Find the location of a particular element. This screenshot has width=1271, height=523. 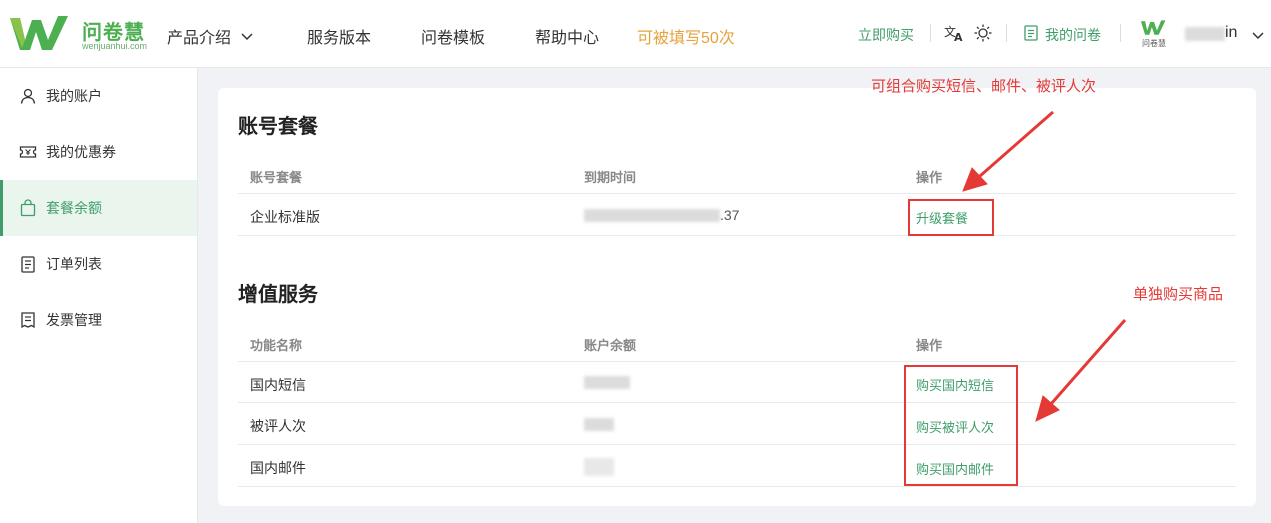

arrow-to-upgrade is located at coordinates (1008, 151).